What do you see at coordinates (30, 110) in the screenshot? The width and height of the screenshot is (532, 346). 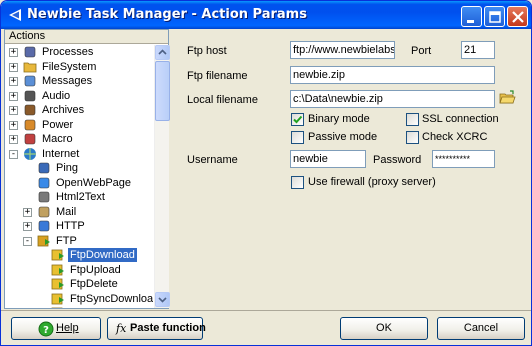 I see `archive-icon` at bounding box center [30, 110].